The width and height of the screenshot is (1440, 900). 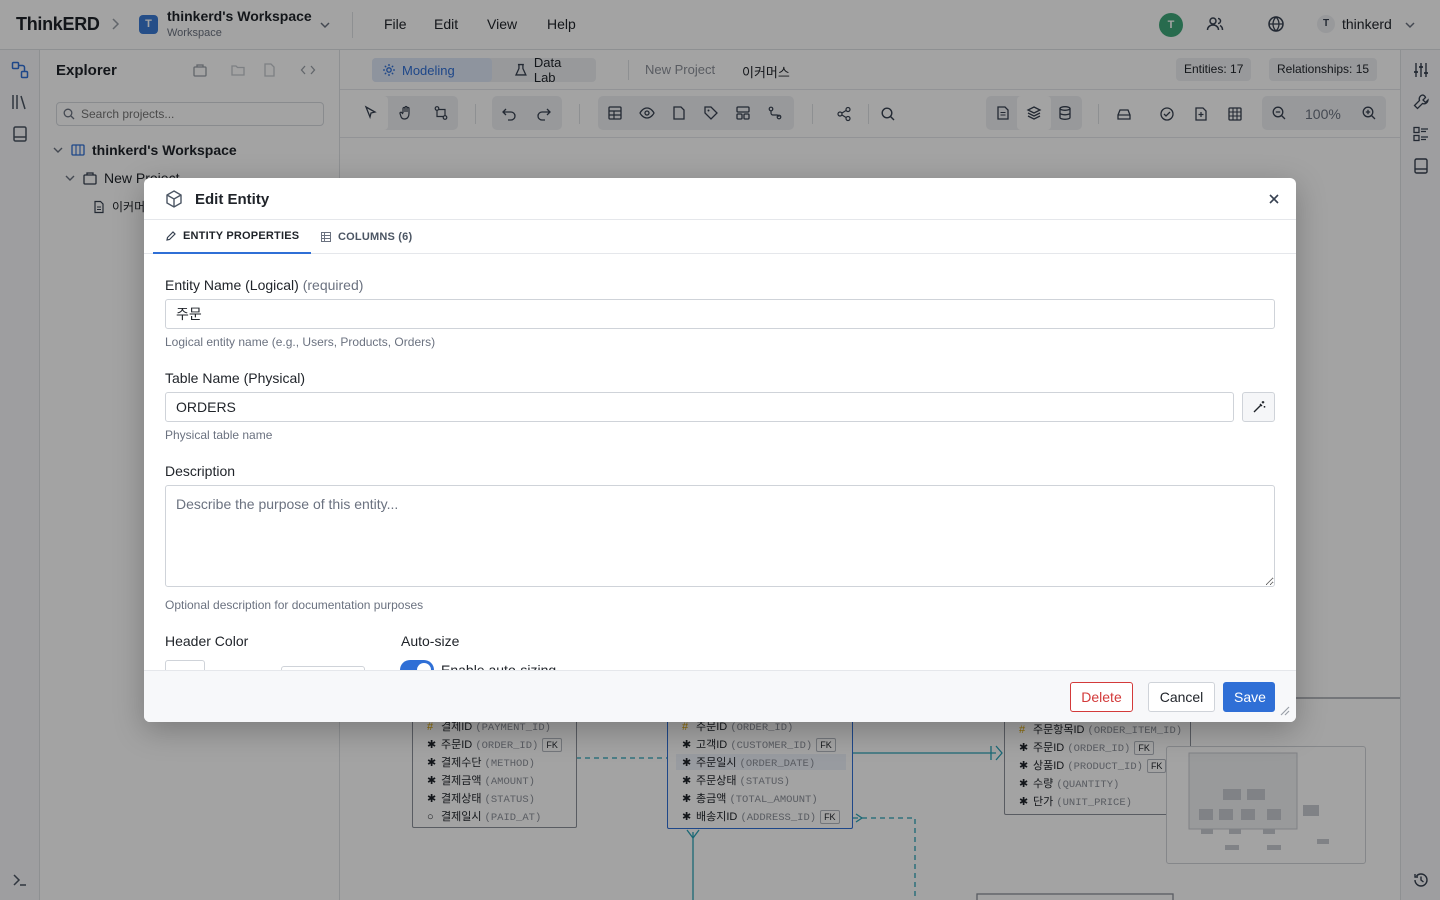 I want to click on save-button: Save, so click(x=1249, y=697).